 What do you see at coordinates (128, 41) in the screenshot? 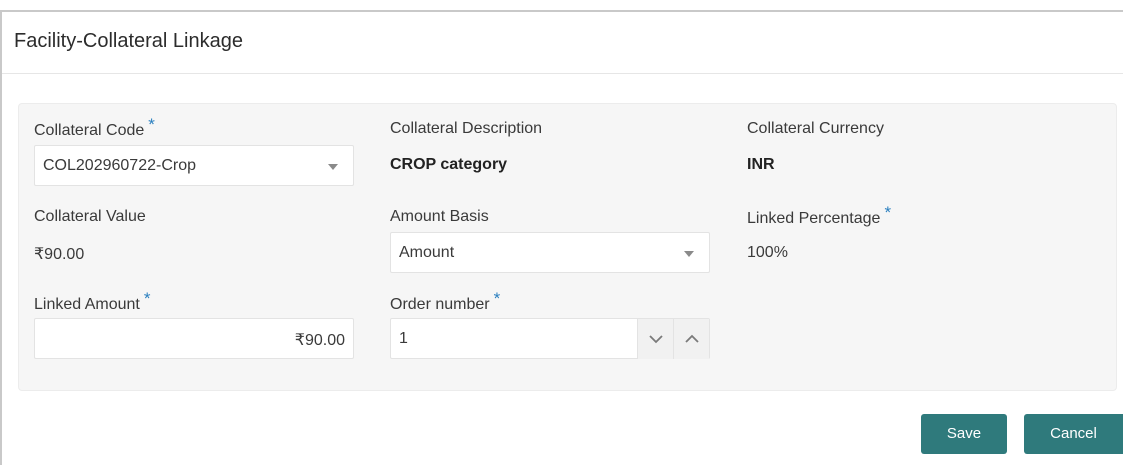
I see `page-title: Facility-Collateral Linkage` at bounding box center [128, 41].